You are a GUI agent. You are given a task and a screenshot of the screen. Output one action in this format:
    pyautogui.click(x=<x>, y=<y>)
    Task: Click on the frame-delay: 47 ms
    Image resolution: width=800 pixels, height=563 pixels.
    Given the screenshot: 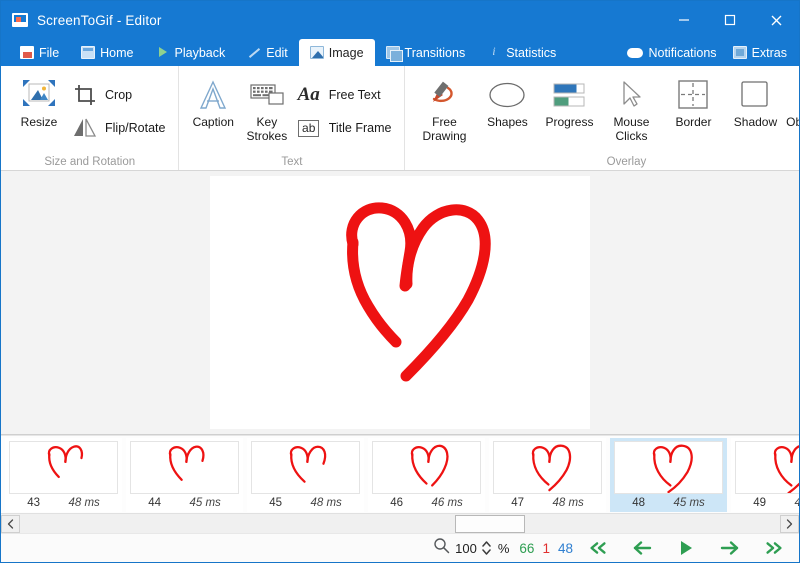 What is the action you would take?
    pyautogui.click(x=796, y=503)
    